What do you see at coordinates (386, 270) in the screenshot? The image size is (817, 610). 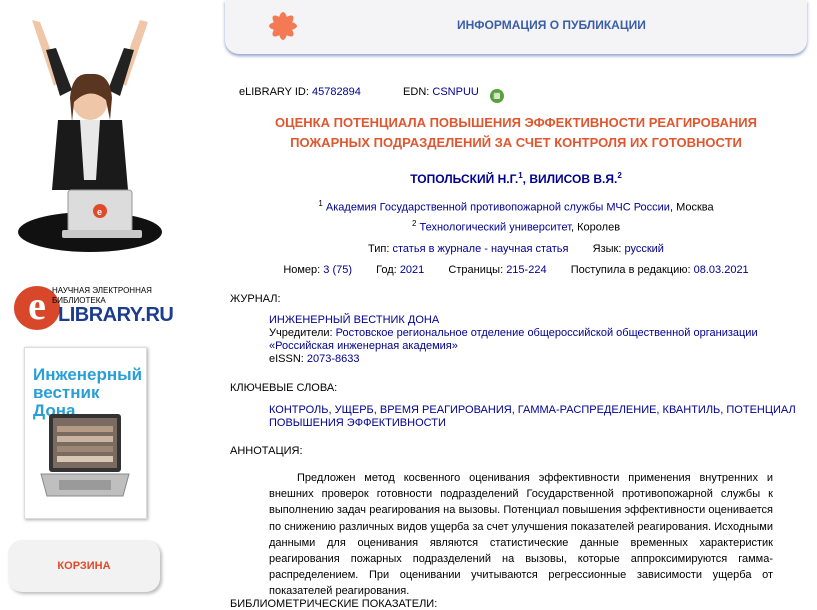 I see `year-label: Год:` at bounding box center [386, 270].